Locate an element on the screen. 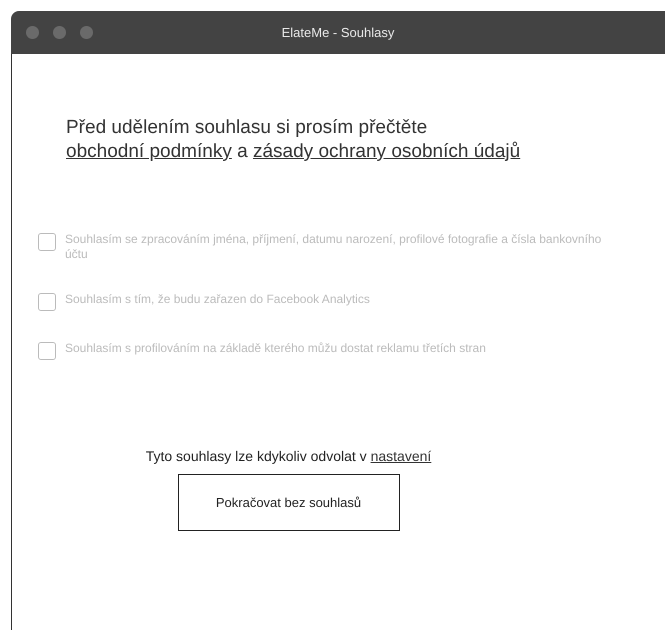  consent-label: Souhlasím se zpracováním jména, příjmení, datumu narození, profilové fotografie a čísla bankovního účtu is located at coordinates (333, 247).